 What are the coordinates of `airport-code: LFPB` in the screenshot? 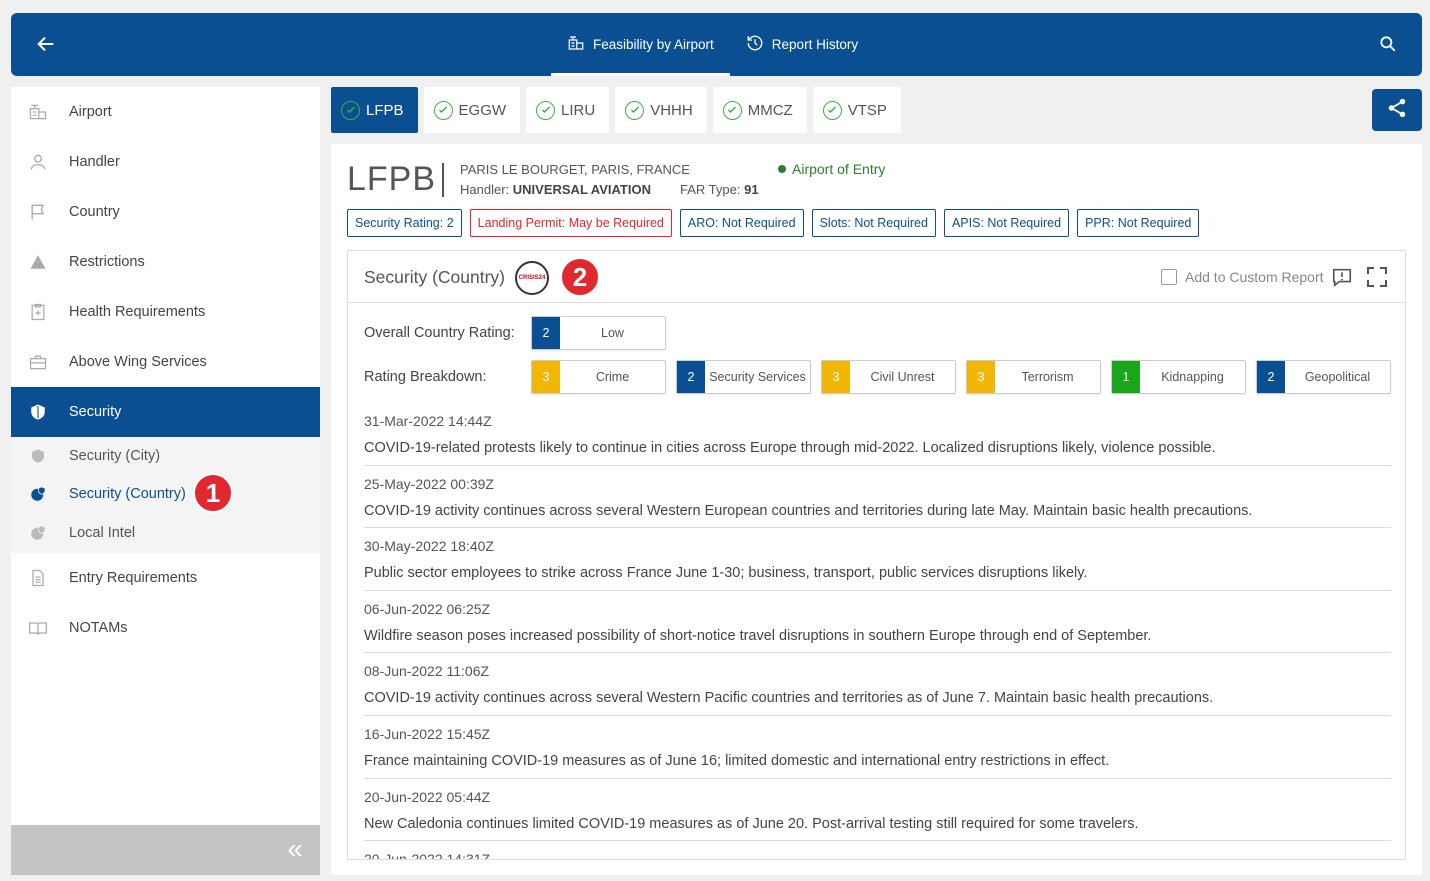 It's located at (392, 179).